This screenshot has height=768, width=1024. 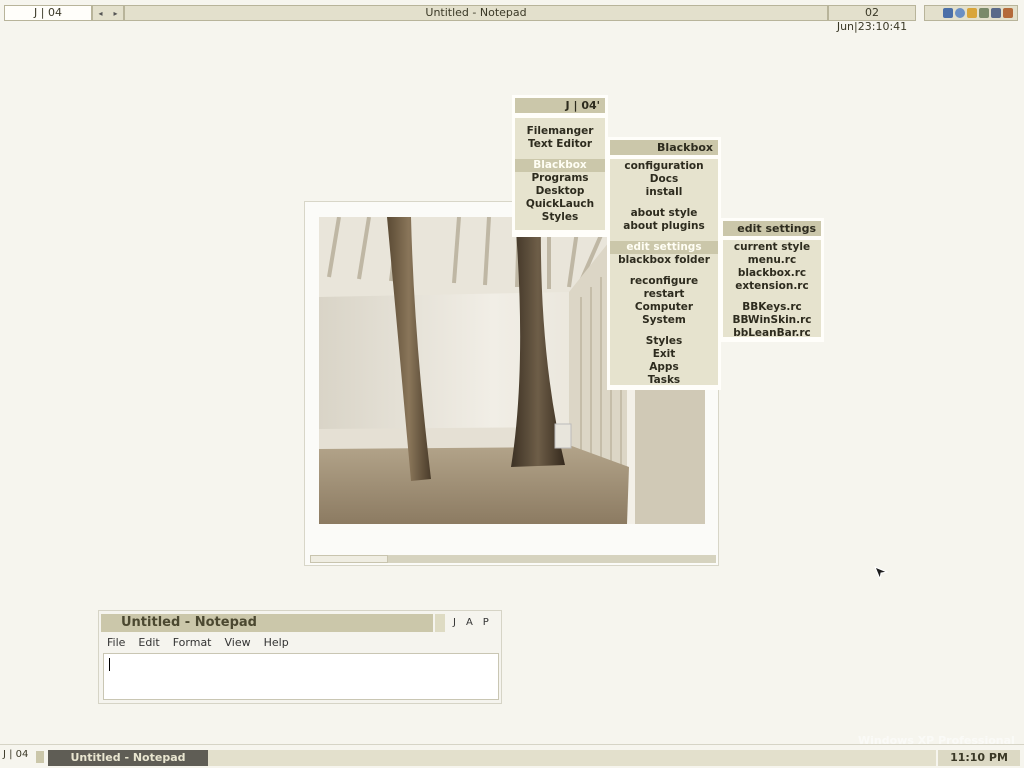 What do you see at coordinates (572, 758) in the screenshot?
I see `taskbar-task-area` at bounding box center [572, 758].